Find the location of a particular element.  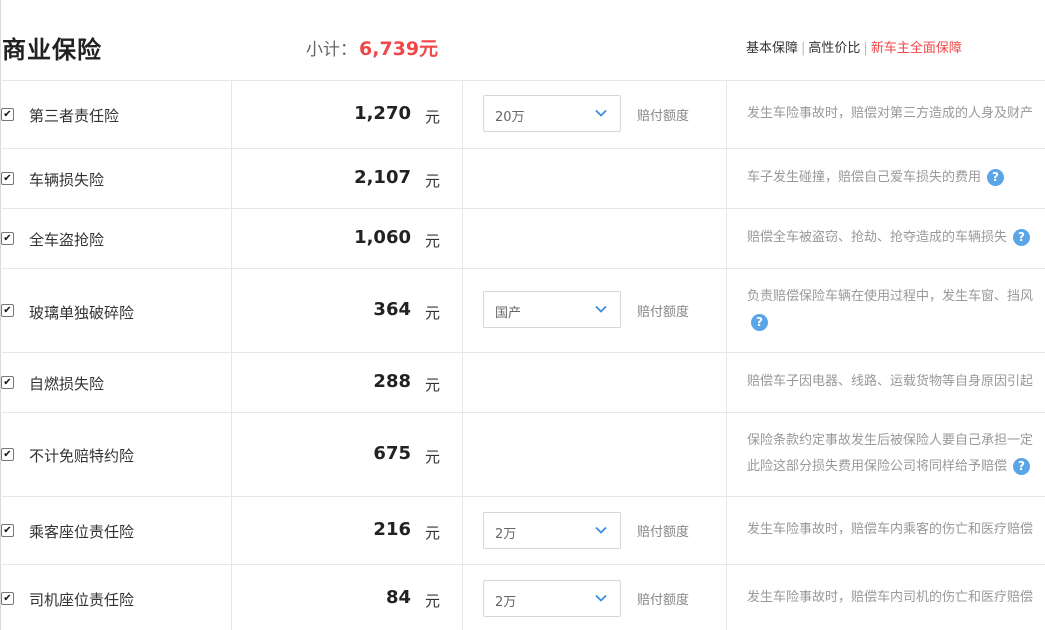

insurance-description: 发生车险事故时，赔偿车内乘客的伤亡和医疗赔偿 is located at coordinates (890, 530).